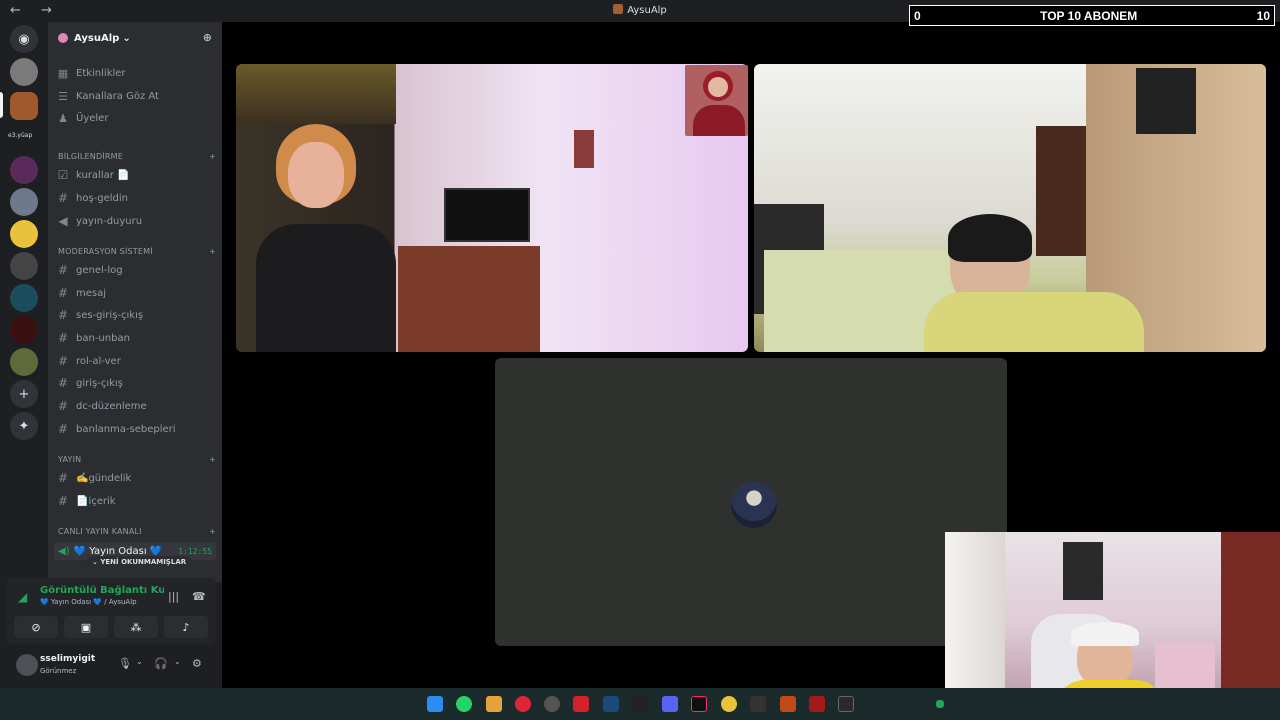  I want to click on windows-start-icon, so click(435, 704).